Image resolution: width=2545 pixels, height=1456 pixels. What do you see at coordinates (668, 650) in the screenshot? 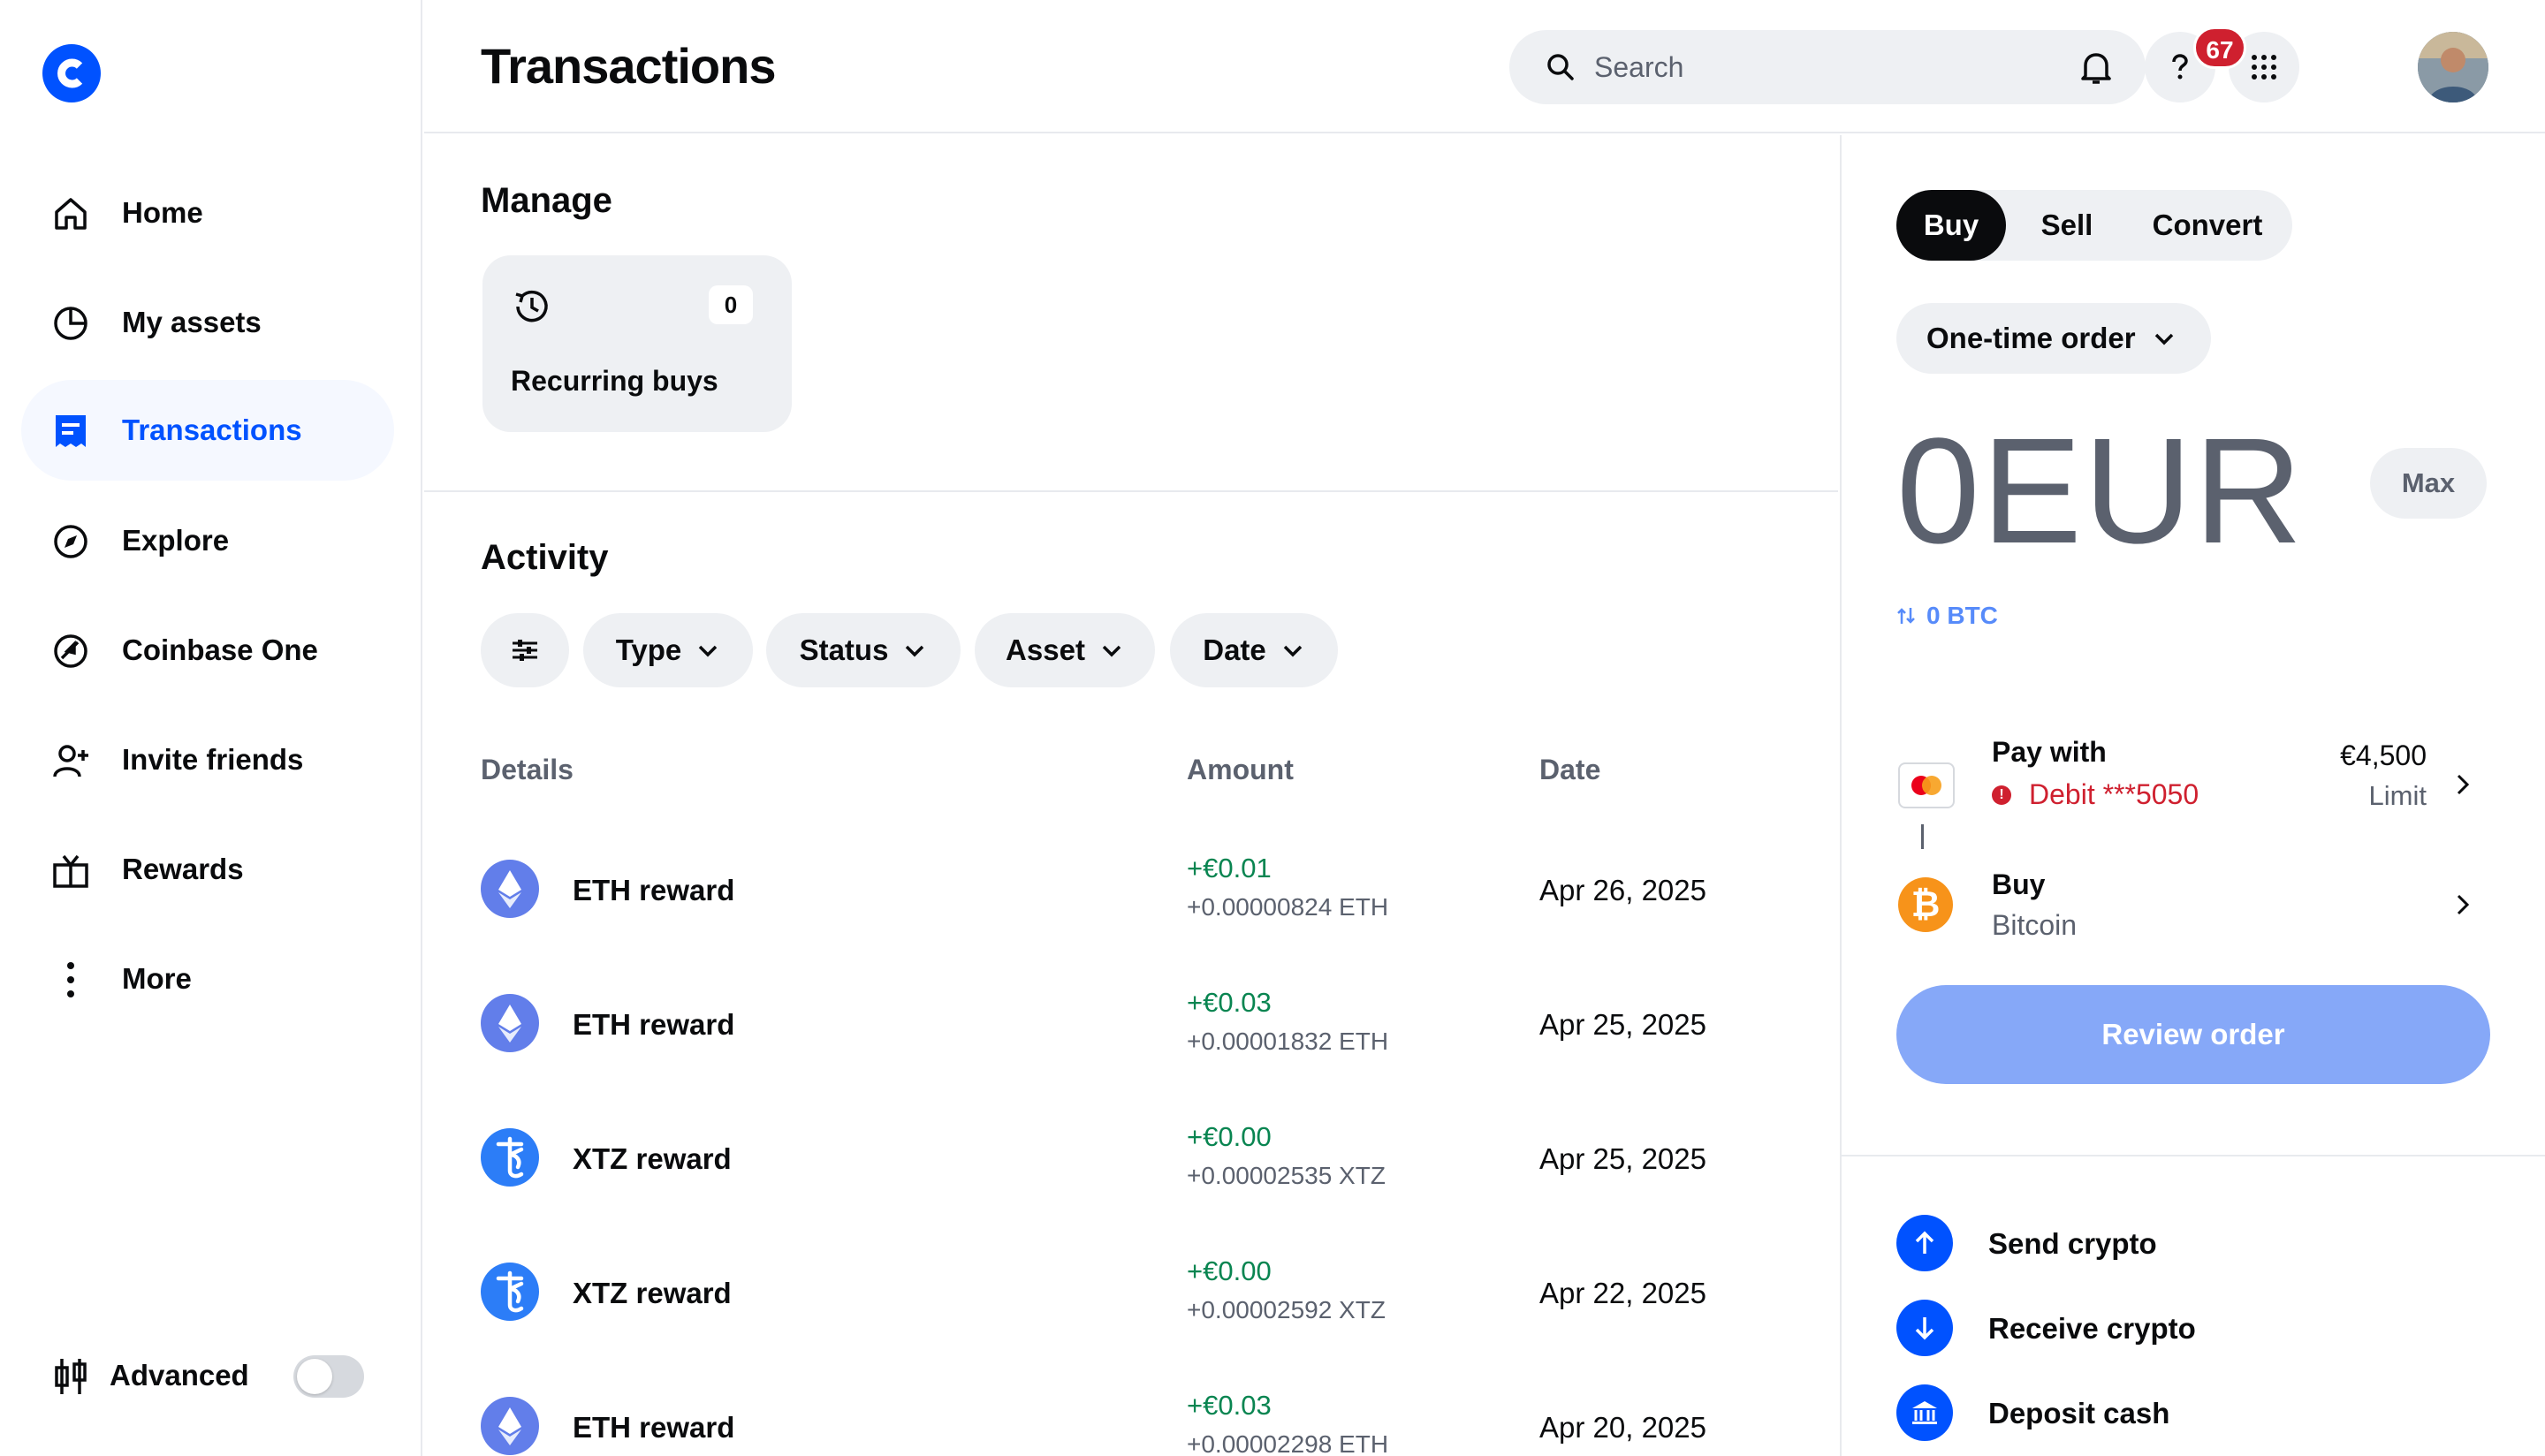
I see `filter-type: Type` at bounding box center [668, 650].